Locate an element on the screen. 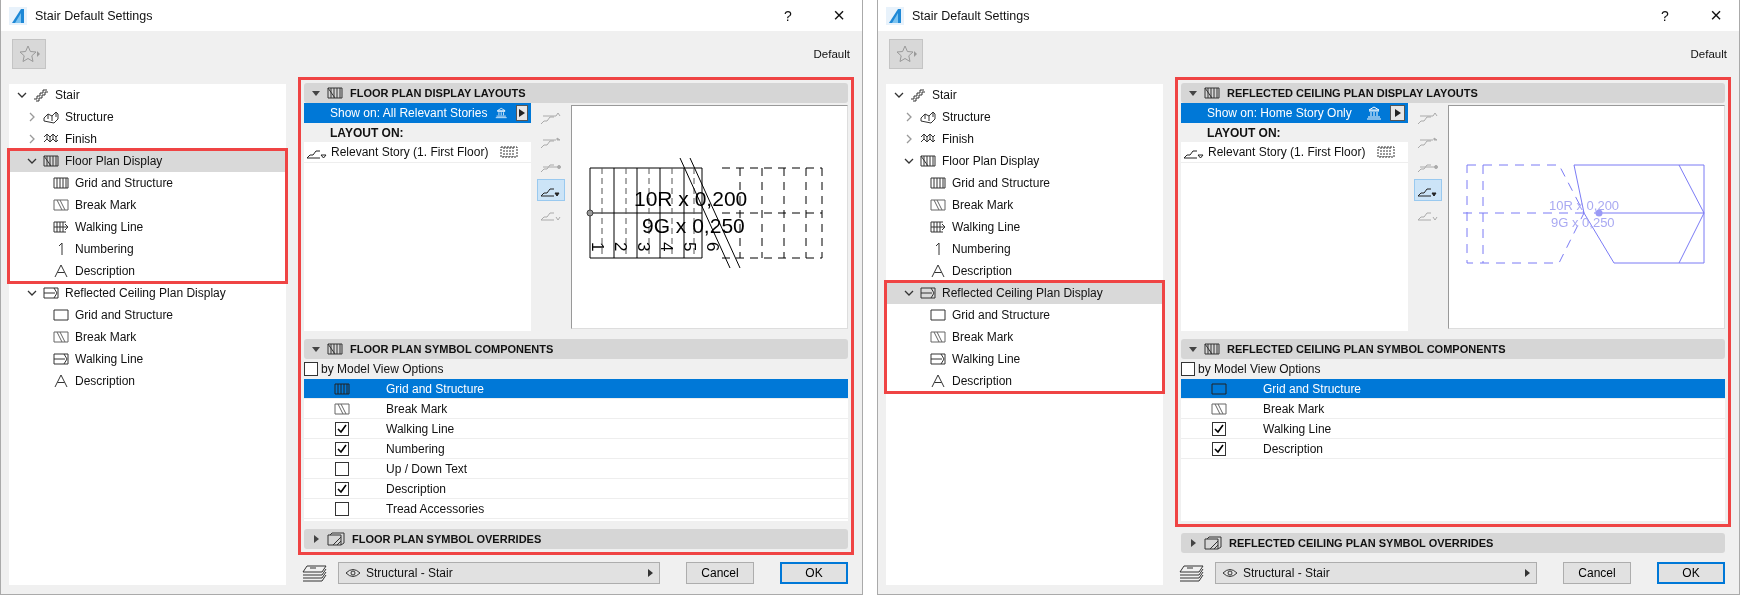  checkbox-label: by Model View Options is located at coordinates (1259, 369).